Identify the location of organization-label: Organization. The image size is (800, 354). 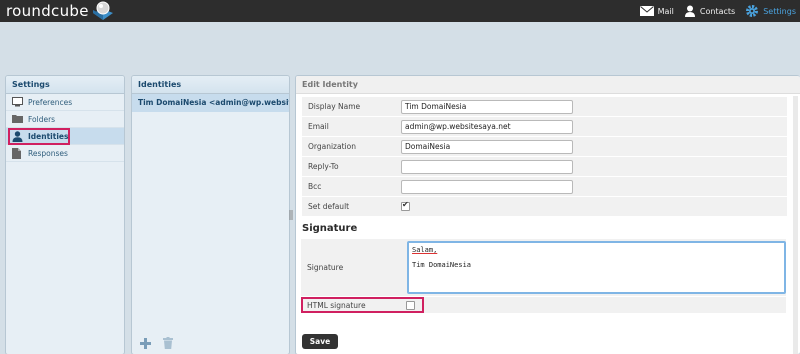
(332, 146).